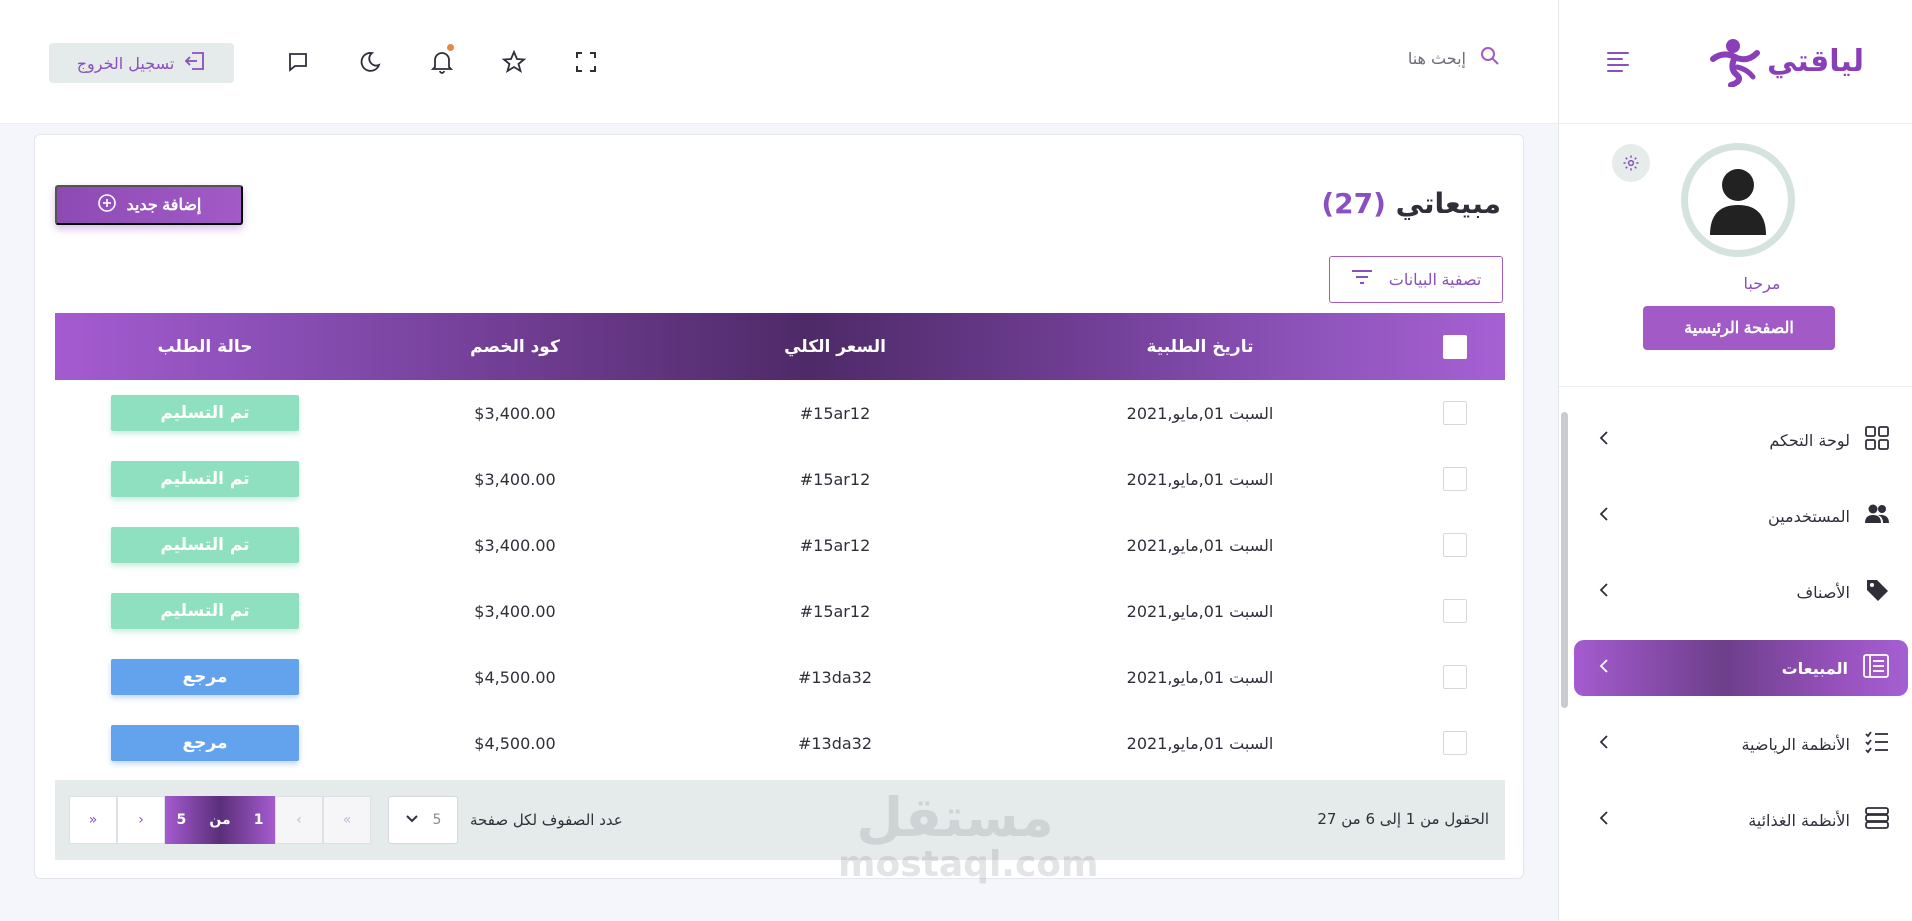 The width and height of the screenshot is (1912, 921). I want to click on pagination: » › 5 من 1 ‹ «, so click(220, 820).